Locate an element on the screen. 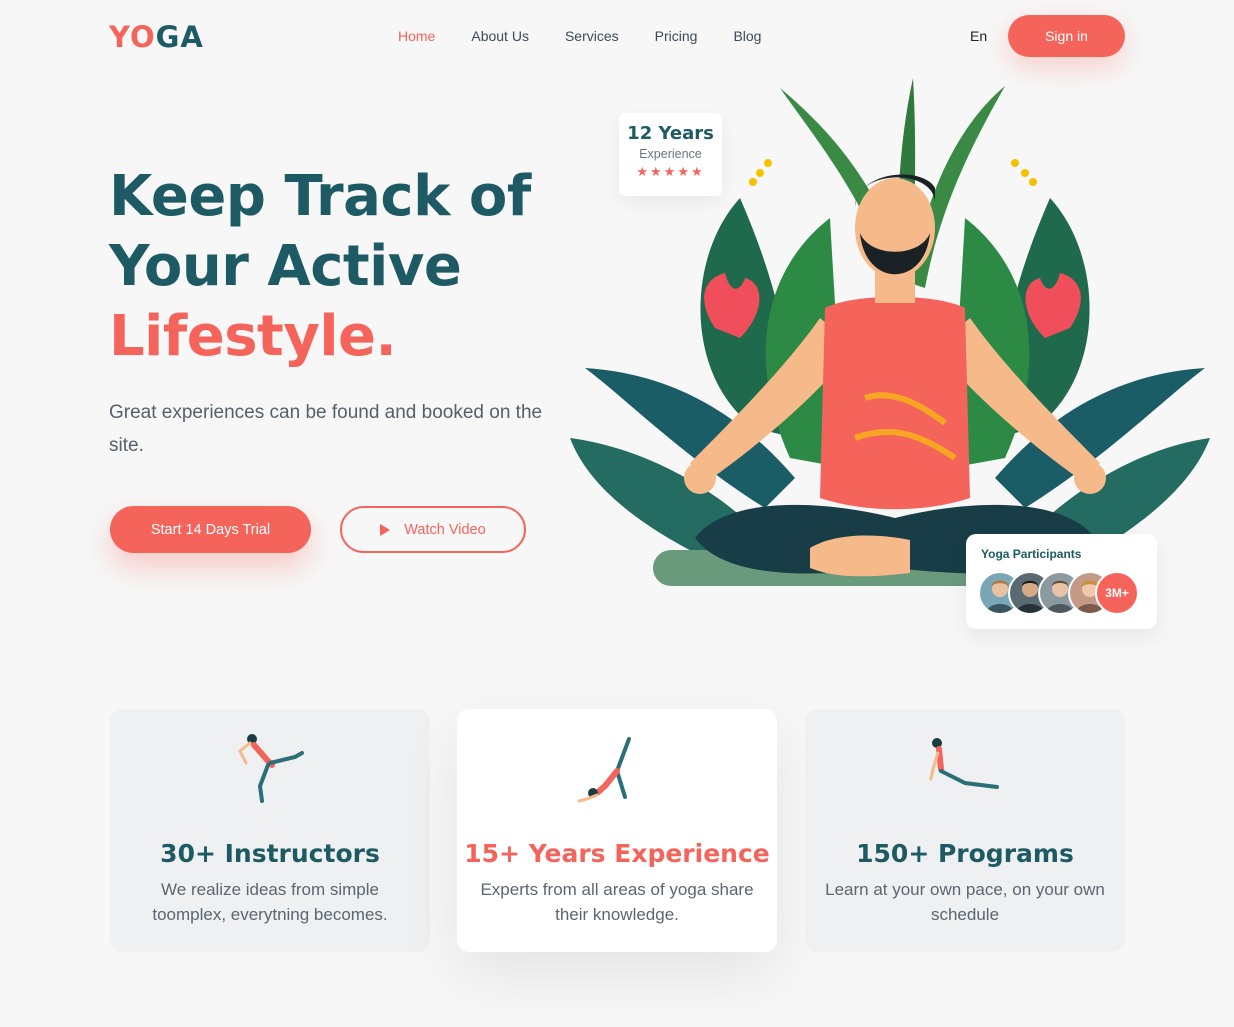 Image resolution: width=1234 pixels, height=1027 pixels. watch-video-button: Watch Video is located at coordinates (433, 529).